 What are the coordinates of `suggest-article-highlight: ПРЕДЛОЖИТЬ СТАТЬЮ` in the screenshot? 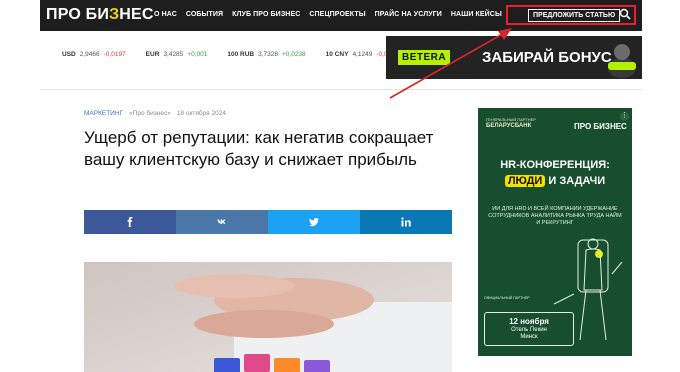 It's located at (571, 15).